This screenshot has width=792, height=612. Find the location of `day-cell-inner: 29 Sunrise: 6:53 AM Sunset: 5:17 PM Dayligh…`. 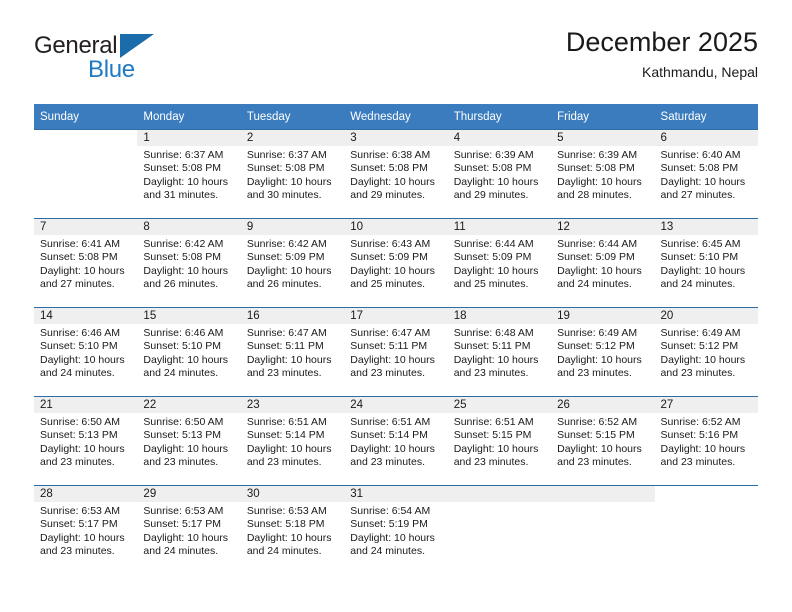

day-cell-inner: 29 Sunrise: 6:53 AM Sunset: 5:17 PM Dayligh… is located at coordinates (189, 529).